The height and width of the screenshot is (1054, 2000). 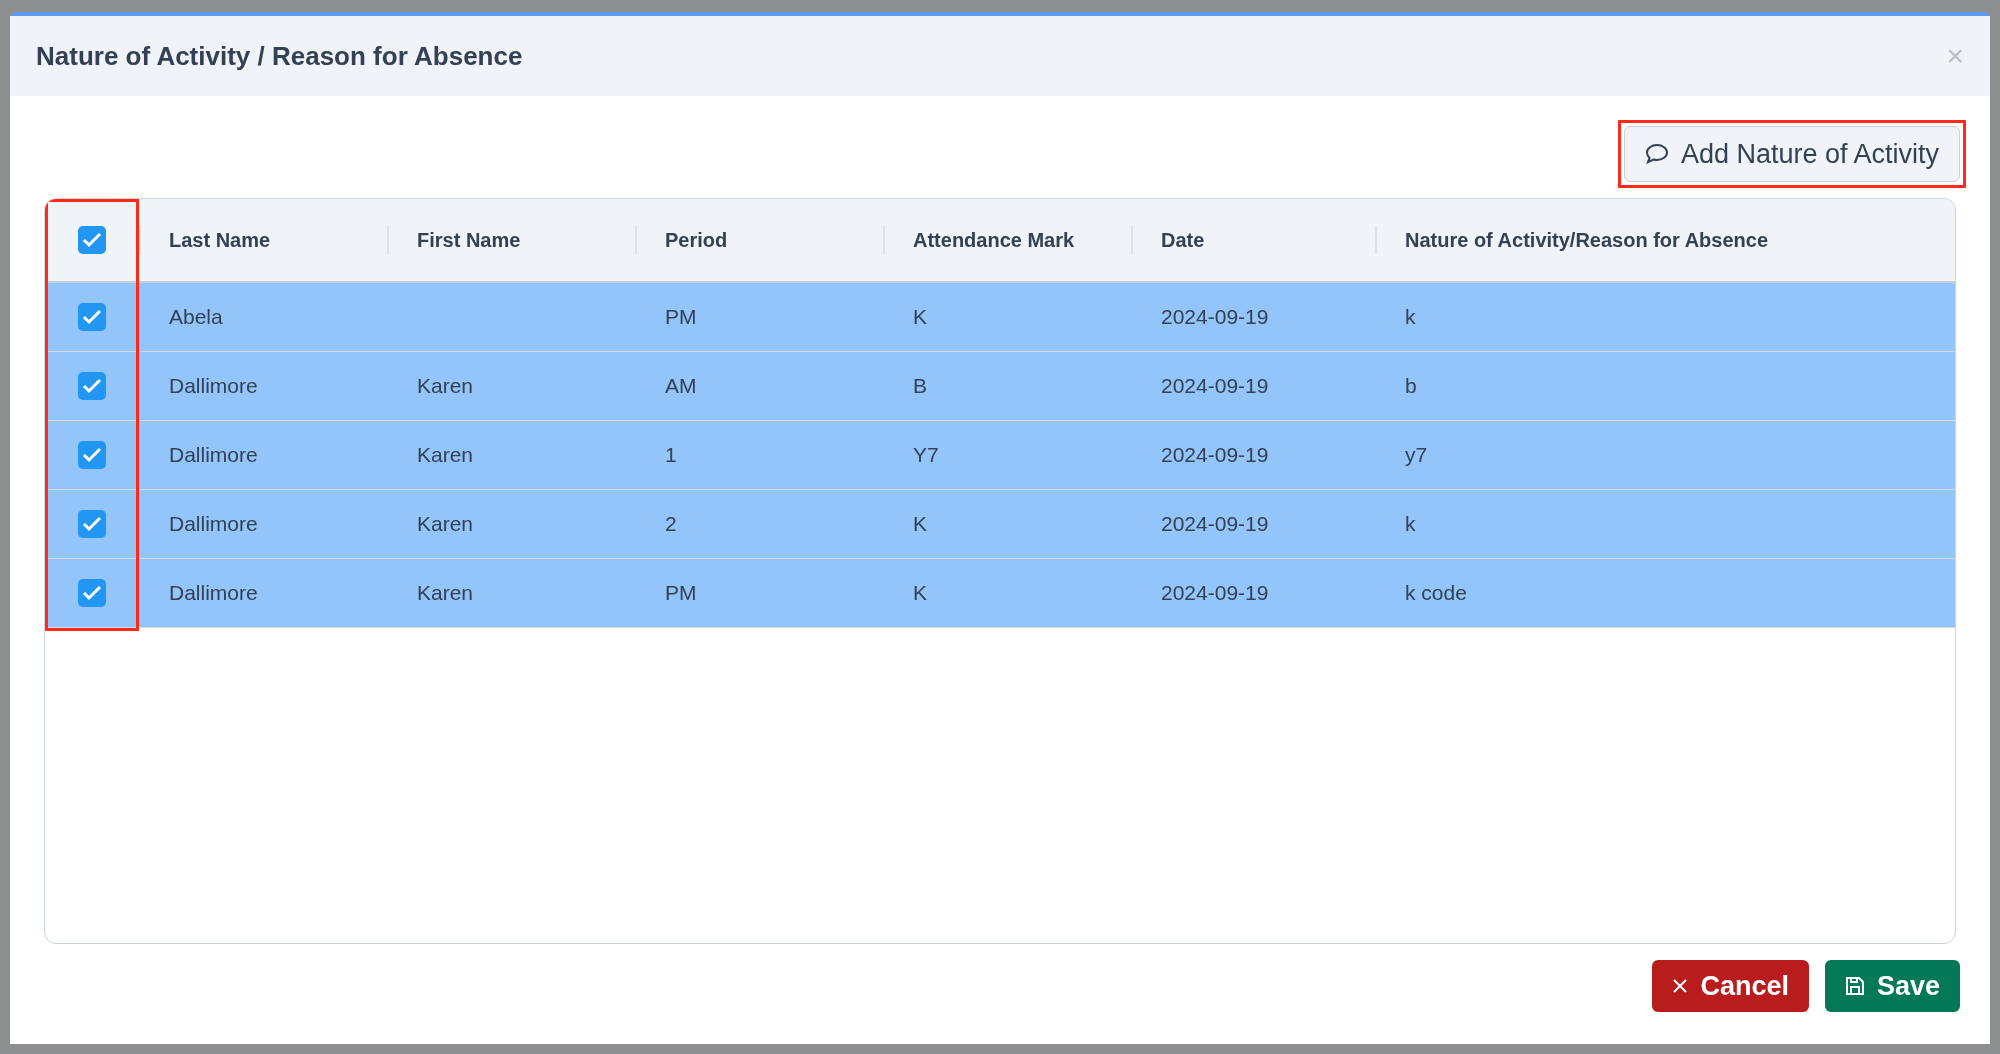 What do you see at coordinates (1000, 455) in the screenshot?
I see `table-row: Dallimore Karen 1 Y7 2024-09-19 y7` at bounding box center [1000, 455].